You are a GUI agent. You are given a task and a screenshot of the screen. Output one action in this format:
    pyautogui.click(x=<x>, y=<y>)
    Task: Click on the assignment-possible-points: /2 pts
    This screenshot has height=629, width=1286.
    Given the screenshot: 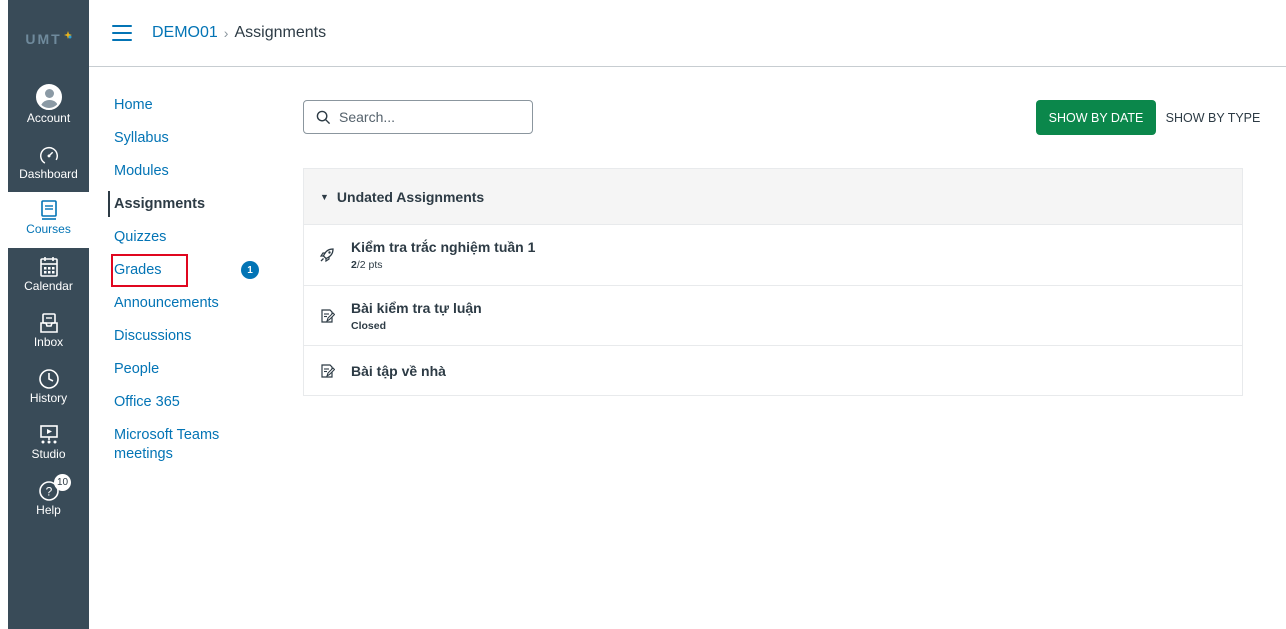 What is the action you would take?
    pyautogui.click(x=369, y=265)
    